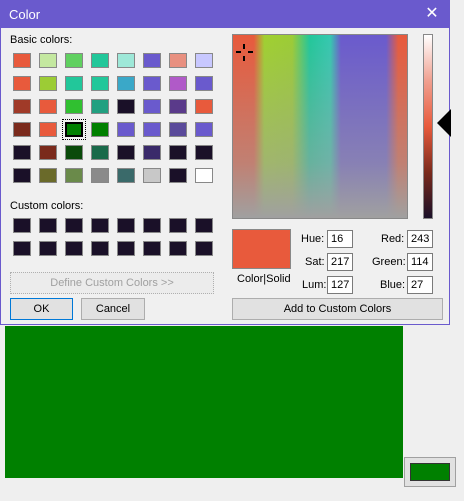  What do you see at coordinates (41, 309) in the screenshot?
I see `ok-button: OK` at bounding box center [41, 309].